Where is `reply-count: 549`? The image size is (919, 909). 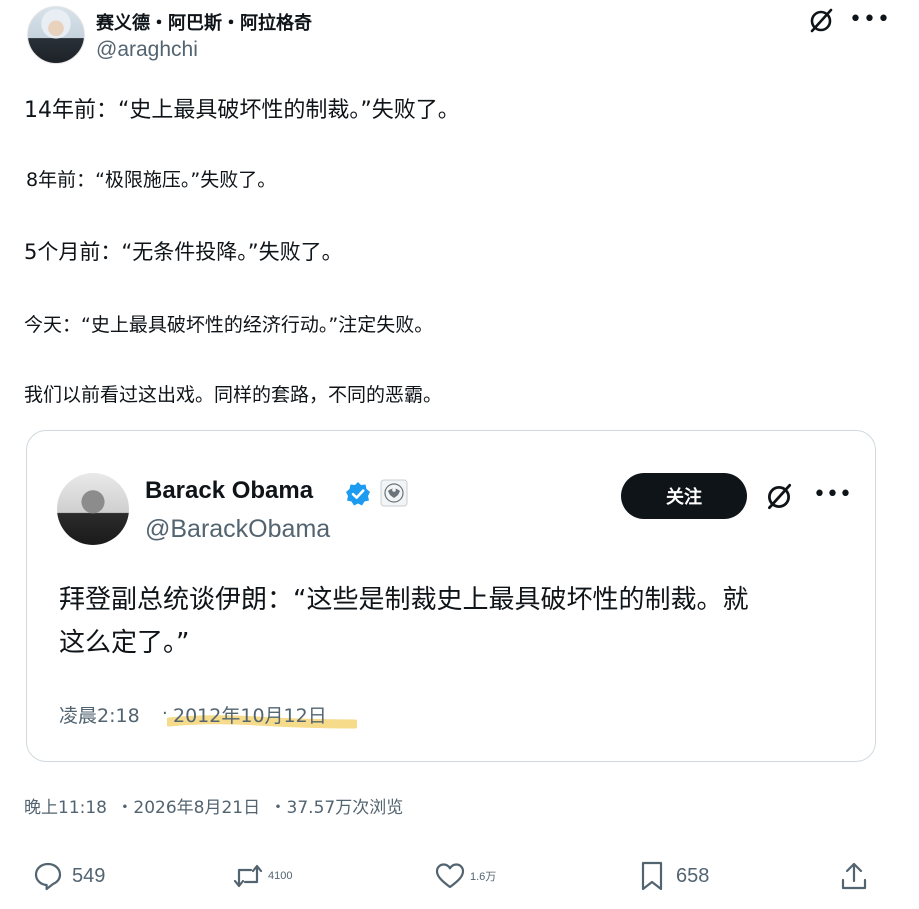
reply-count: 549 is located at coordinates (89, 875).